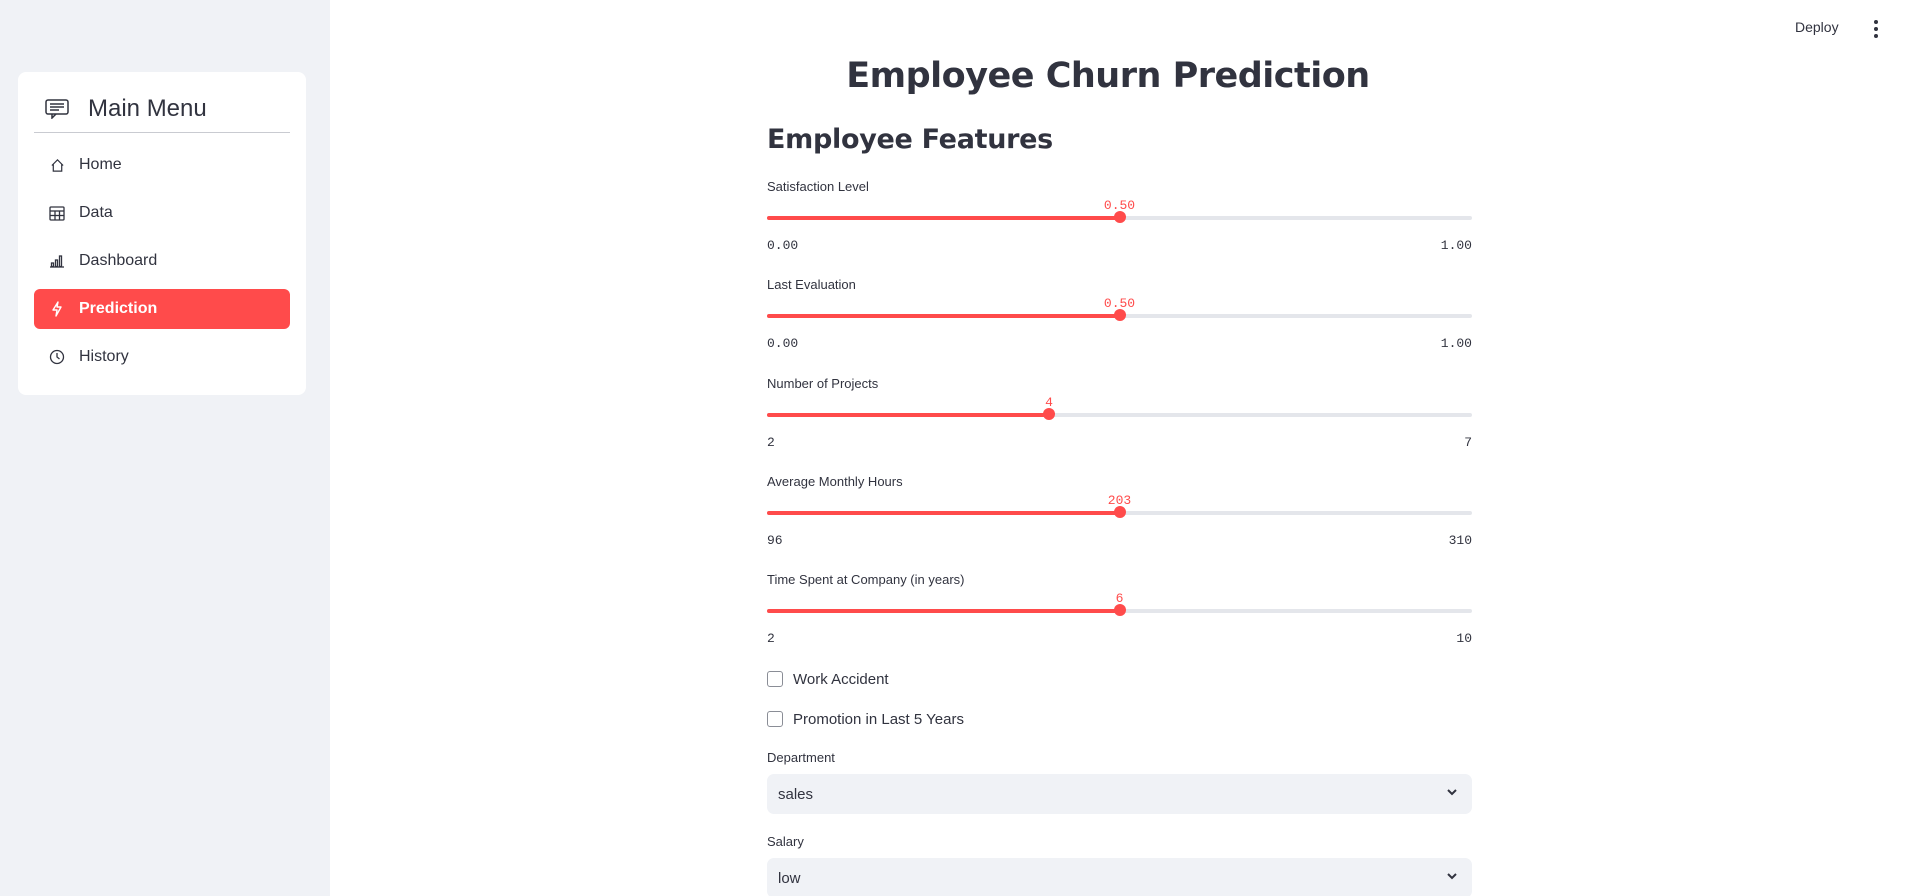 The height and width of the screenshot is (896, 1906). What do you see at coordinates (147, 108) in the screenshot?
I see `menu-title: Main Menu` at bounding box center [147, 108].